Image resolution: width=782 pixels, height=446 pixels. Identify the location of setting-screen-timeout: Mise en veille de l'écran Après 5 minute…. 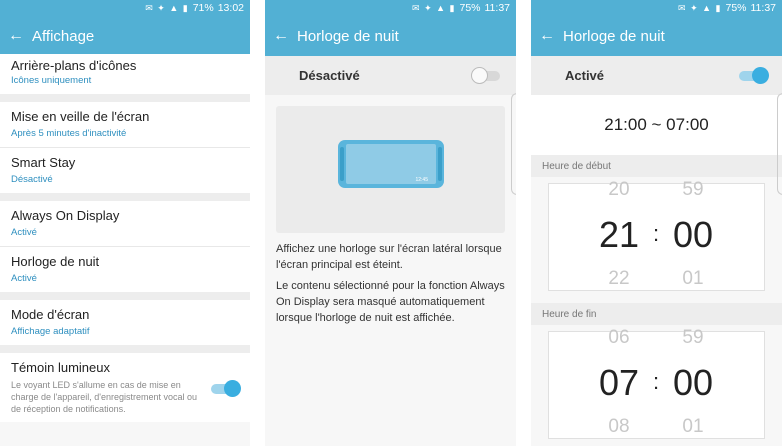
(125, 125).